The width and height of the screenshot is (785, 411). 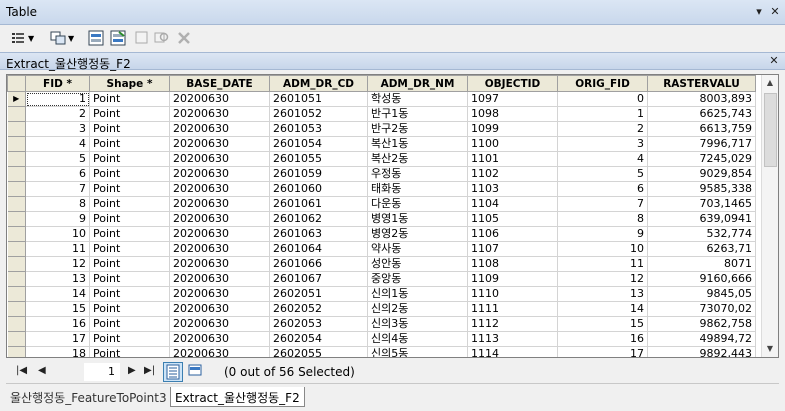 I want to click on table-row: 18 Point 20200630 2602055 신의5동 1114 17 9892,443, so click(x=381, y=351).